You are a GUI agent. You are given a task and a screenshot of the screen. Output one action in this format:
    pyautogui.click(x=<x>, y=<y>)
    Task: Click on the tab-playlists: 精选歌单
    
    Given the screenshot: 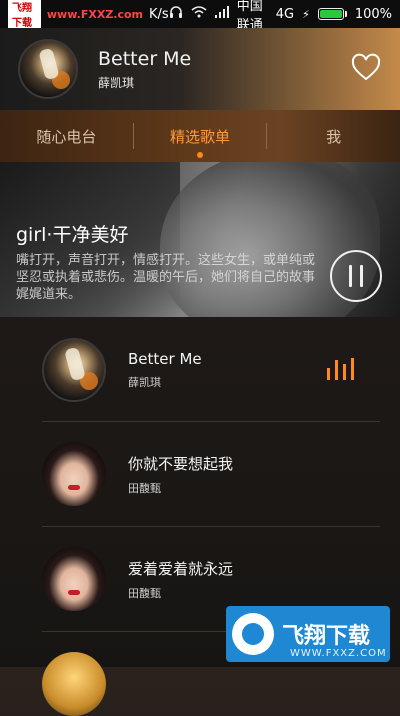 What is the action you would take?
    pyautogui.click(x=200, y=136)
    